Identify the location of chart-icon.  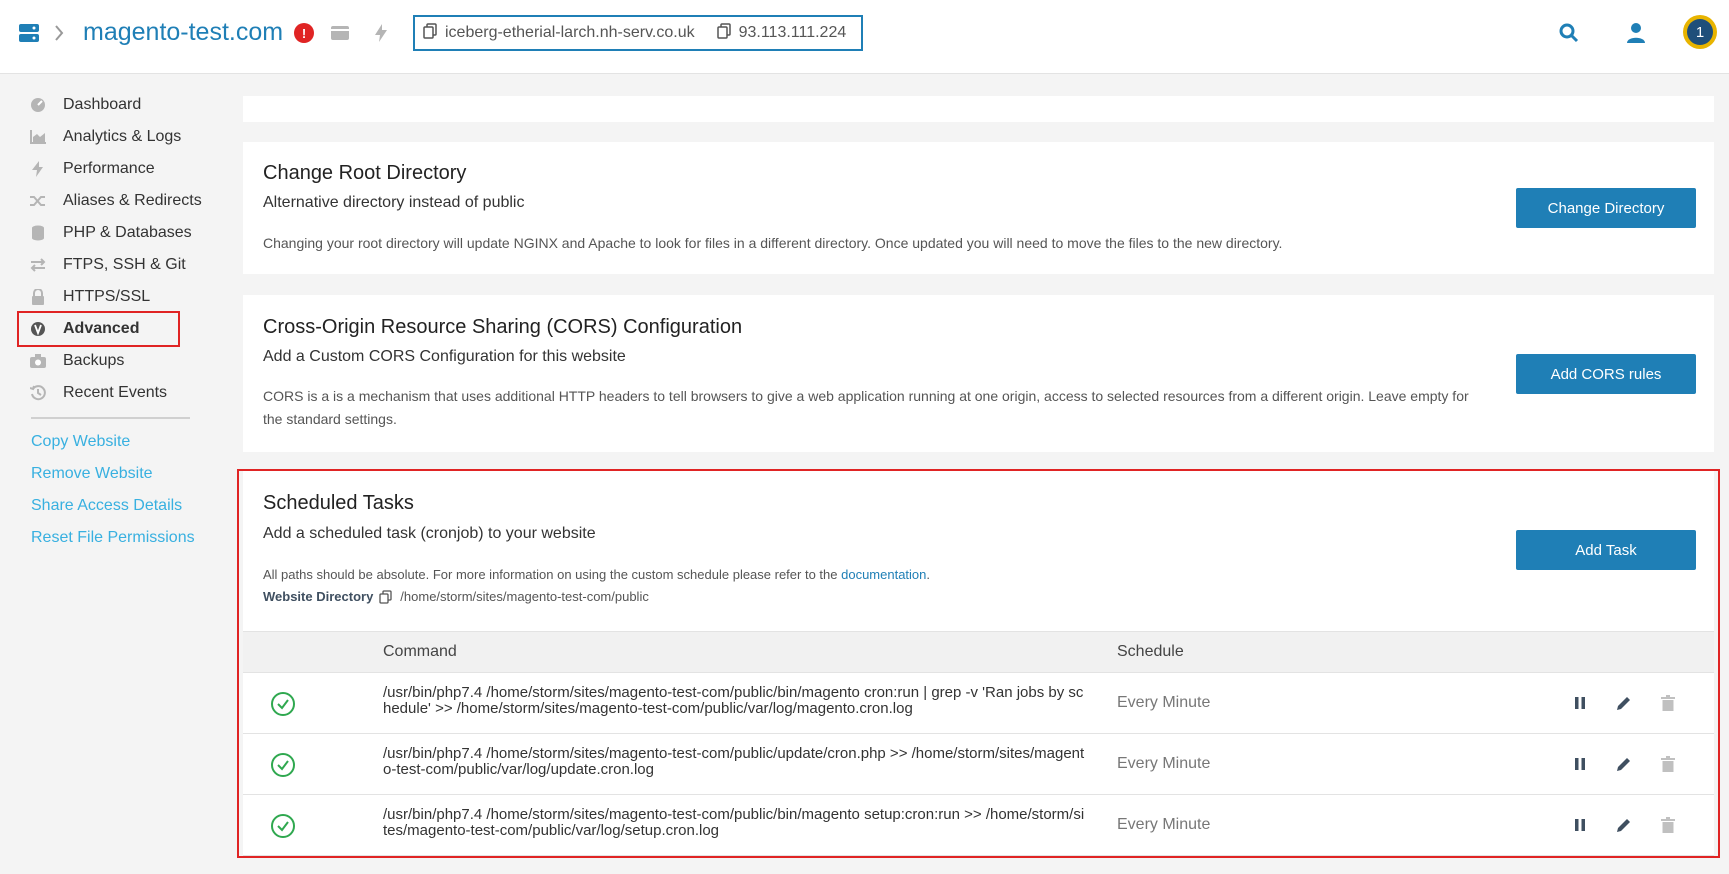
(38, 137).